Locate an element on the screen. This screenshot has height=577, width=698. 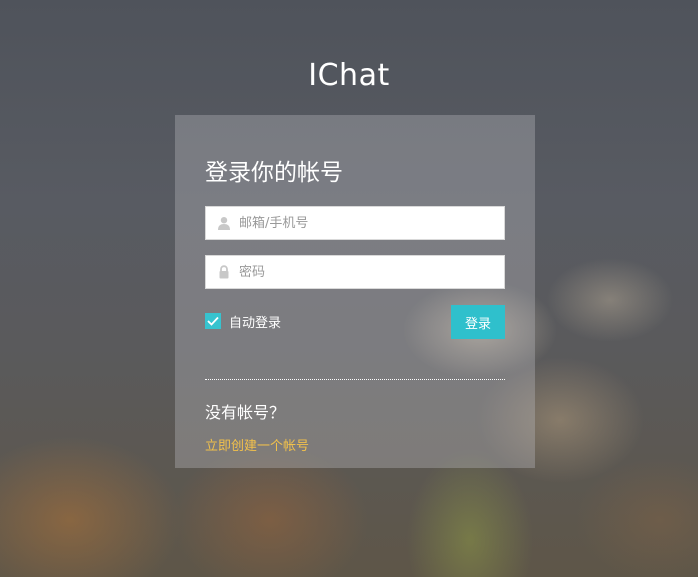
checkmark-icon is located at coordinates (213, 321).